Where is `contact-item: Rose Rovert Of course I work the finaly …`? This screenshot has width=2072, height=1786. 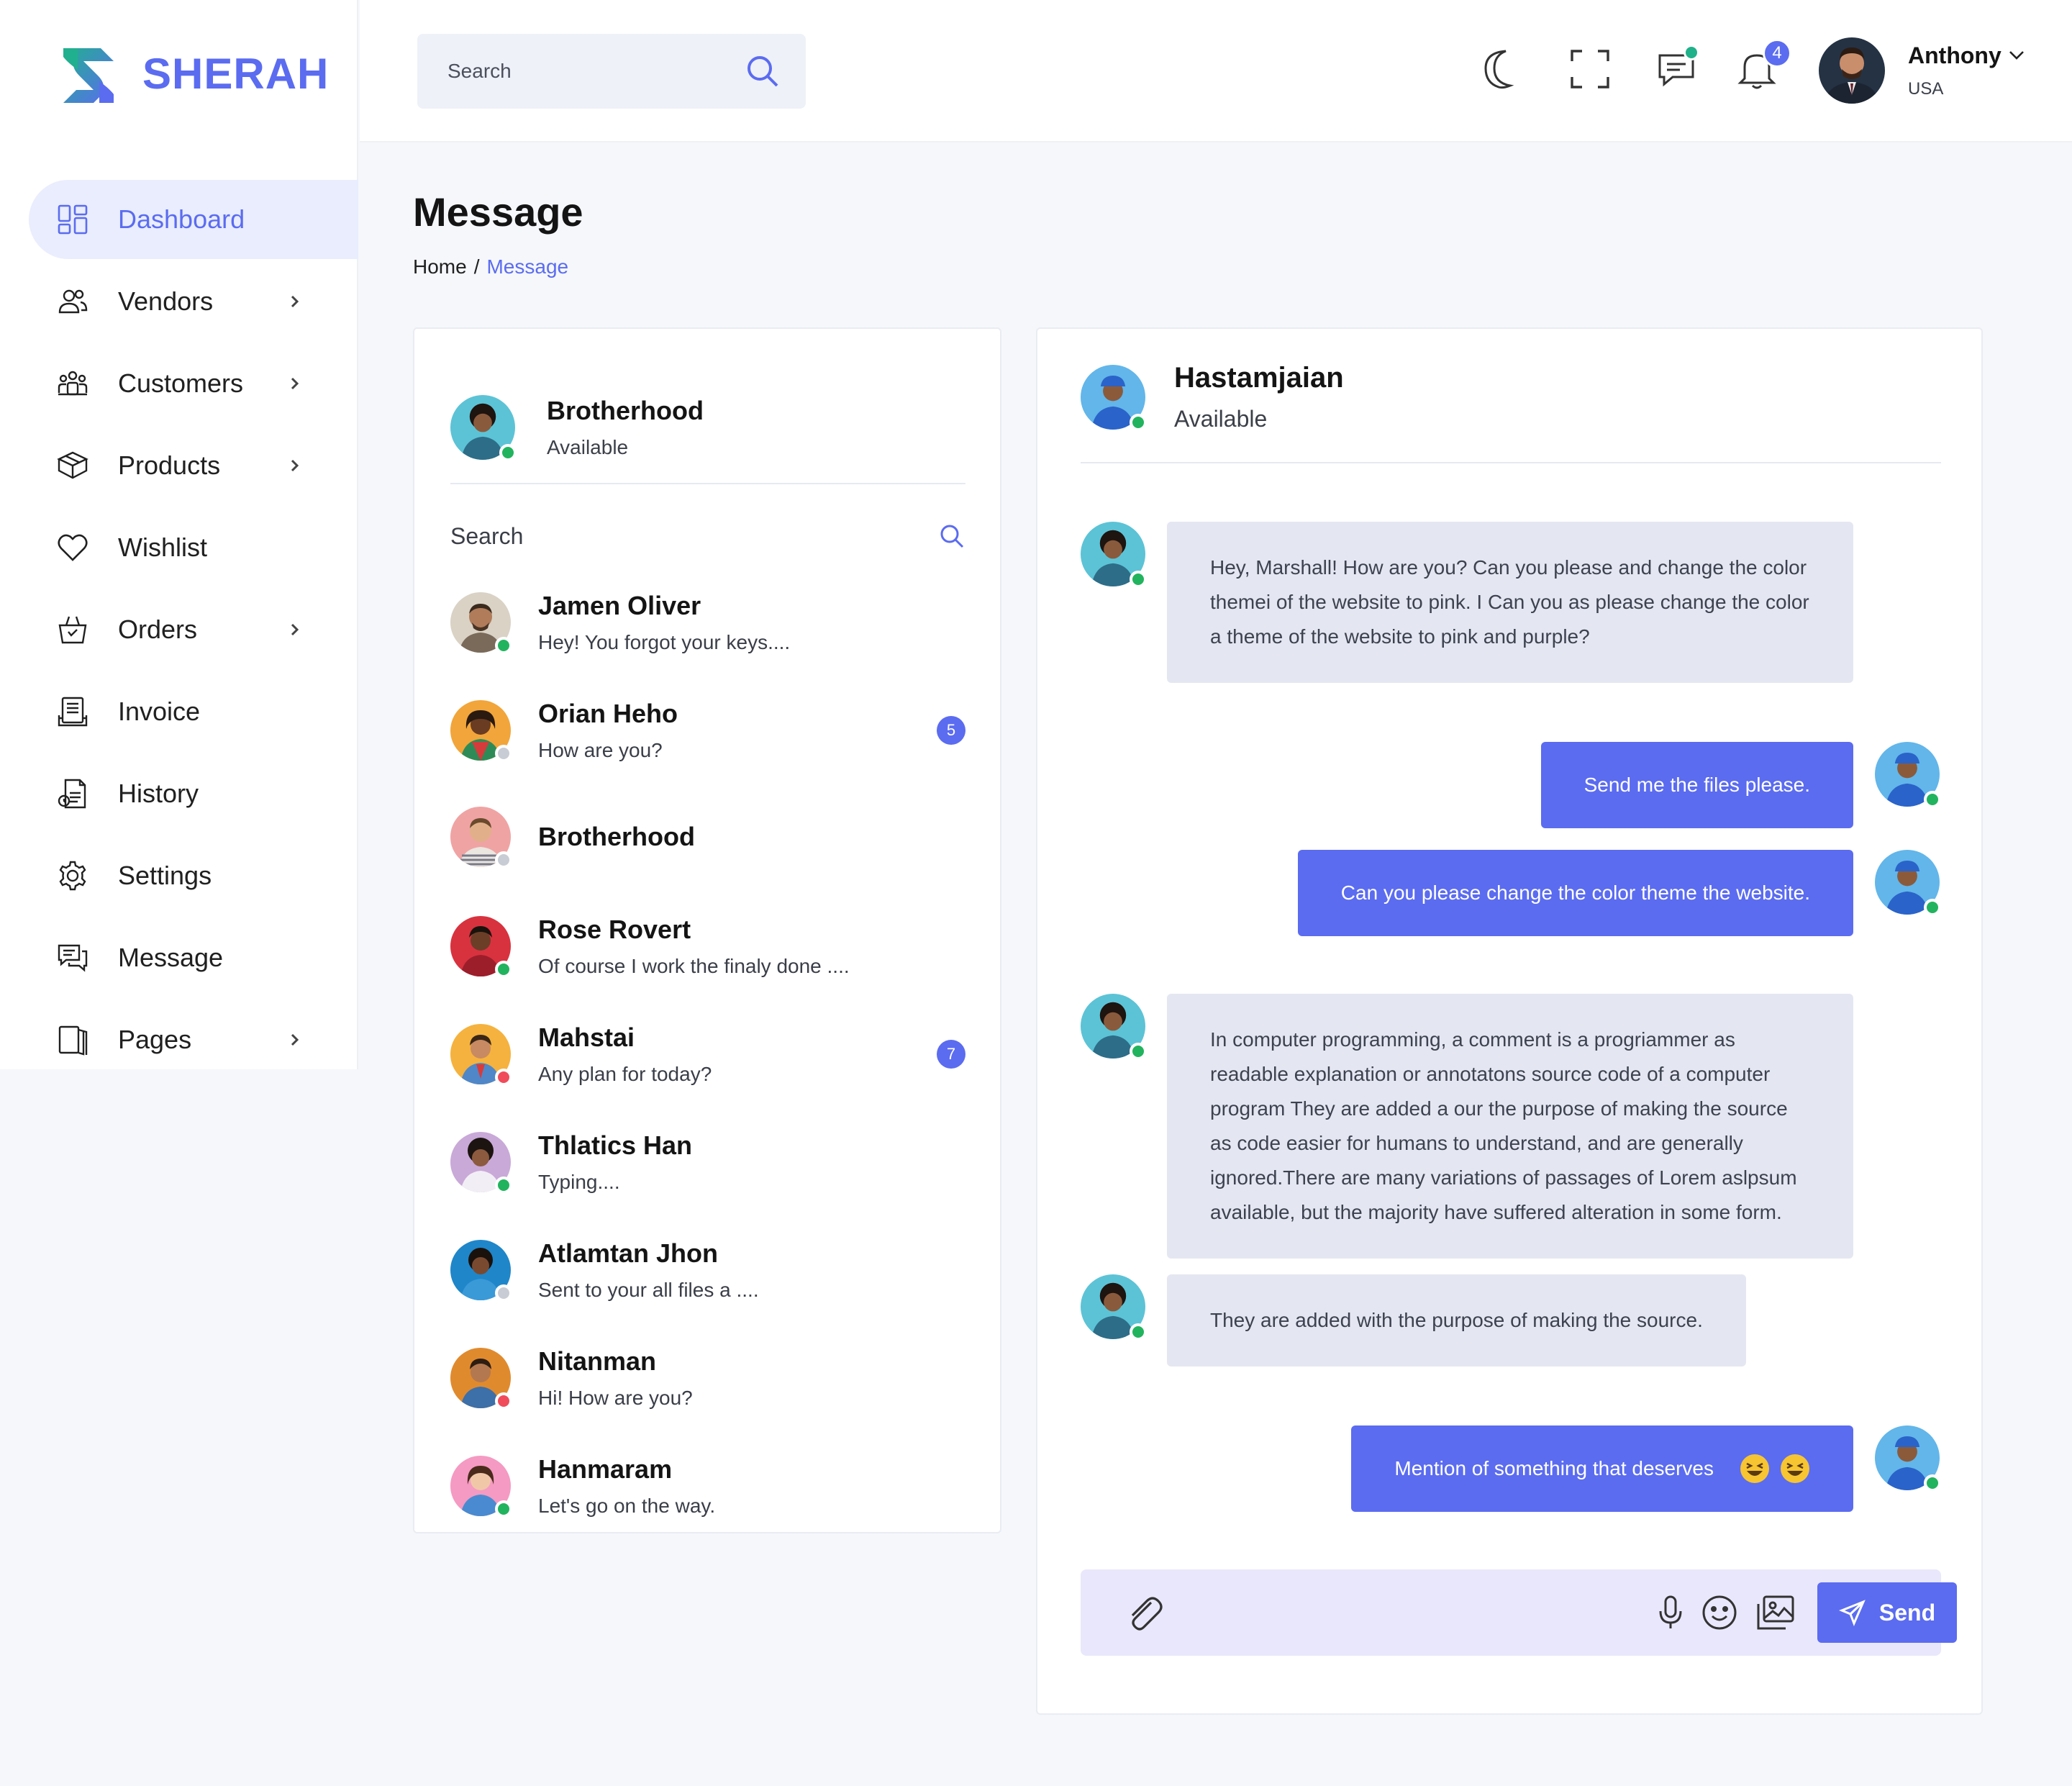
contact-item: Rose Rovert Of course I work the finaly … is located at coordinates (708, 946).